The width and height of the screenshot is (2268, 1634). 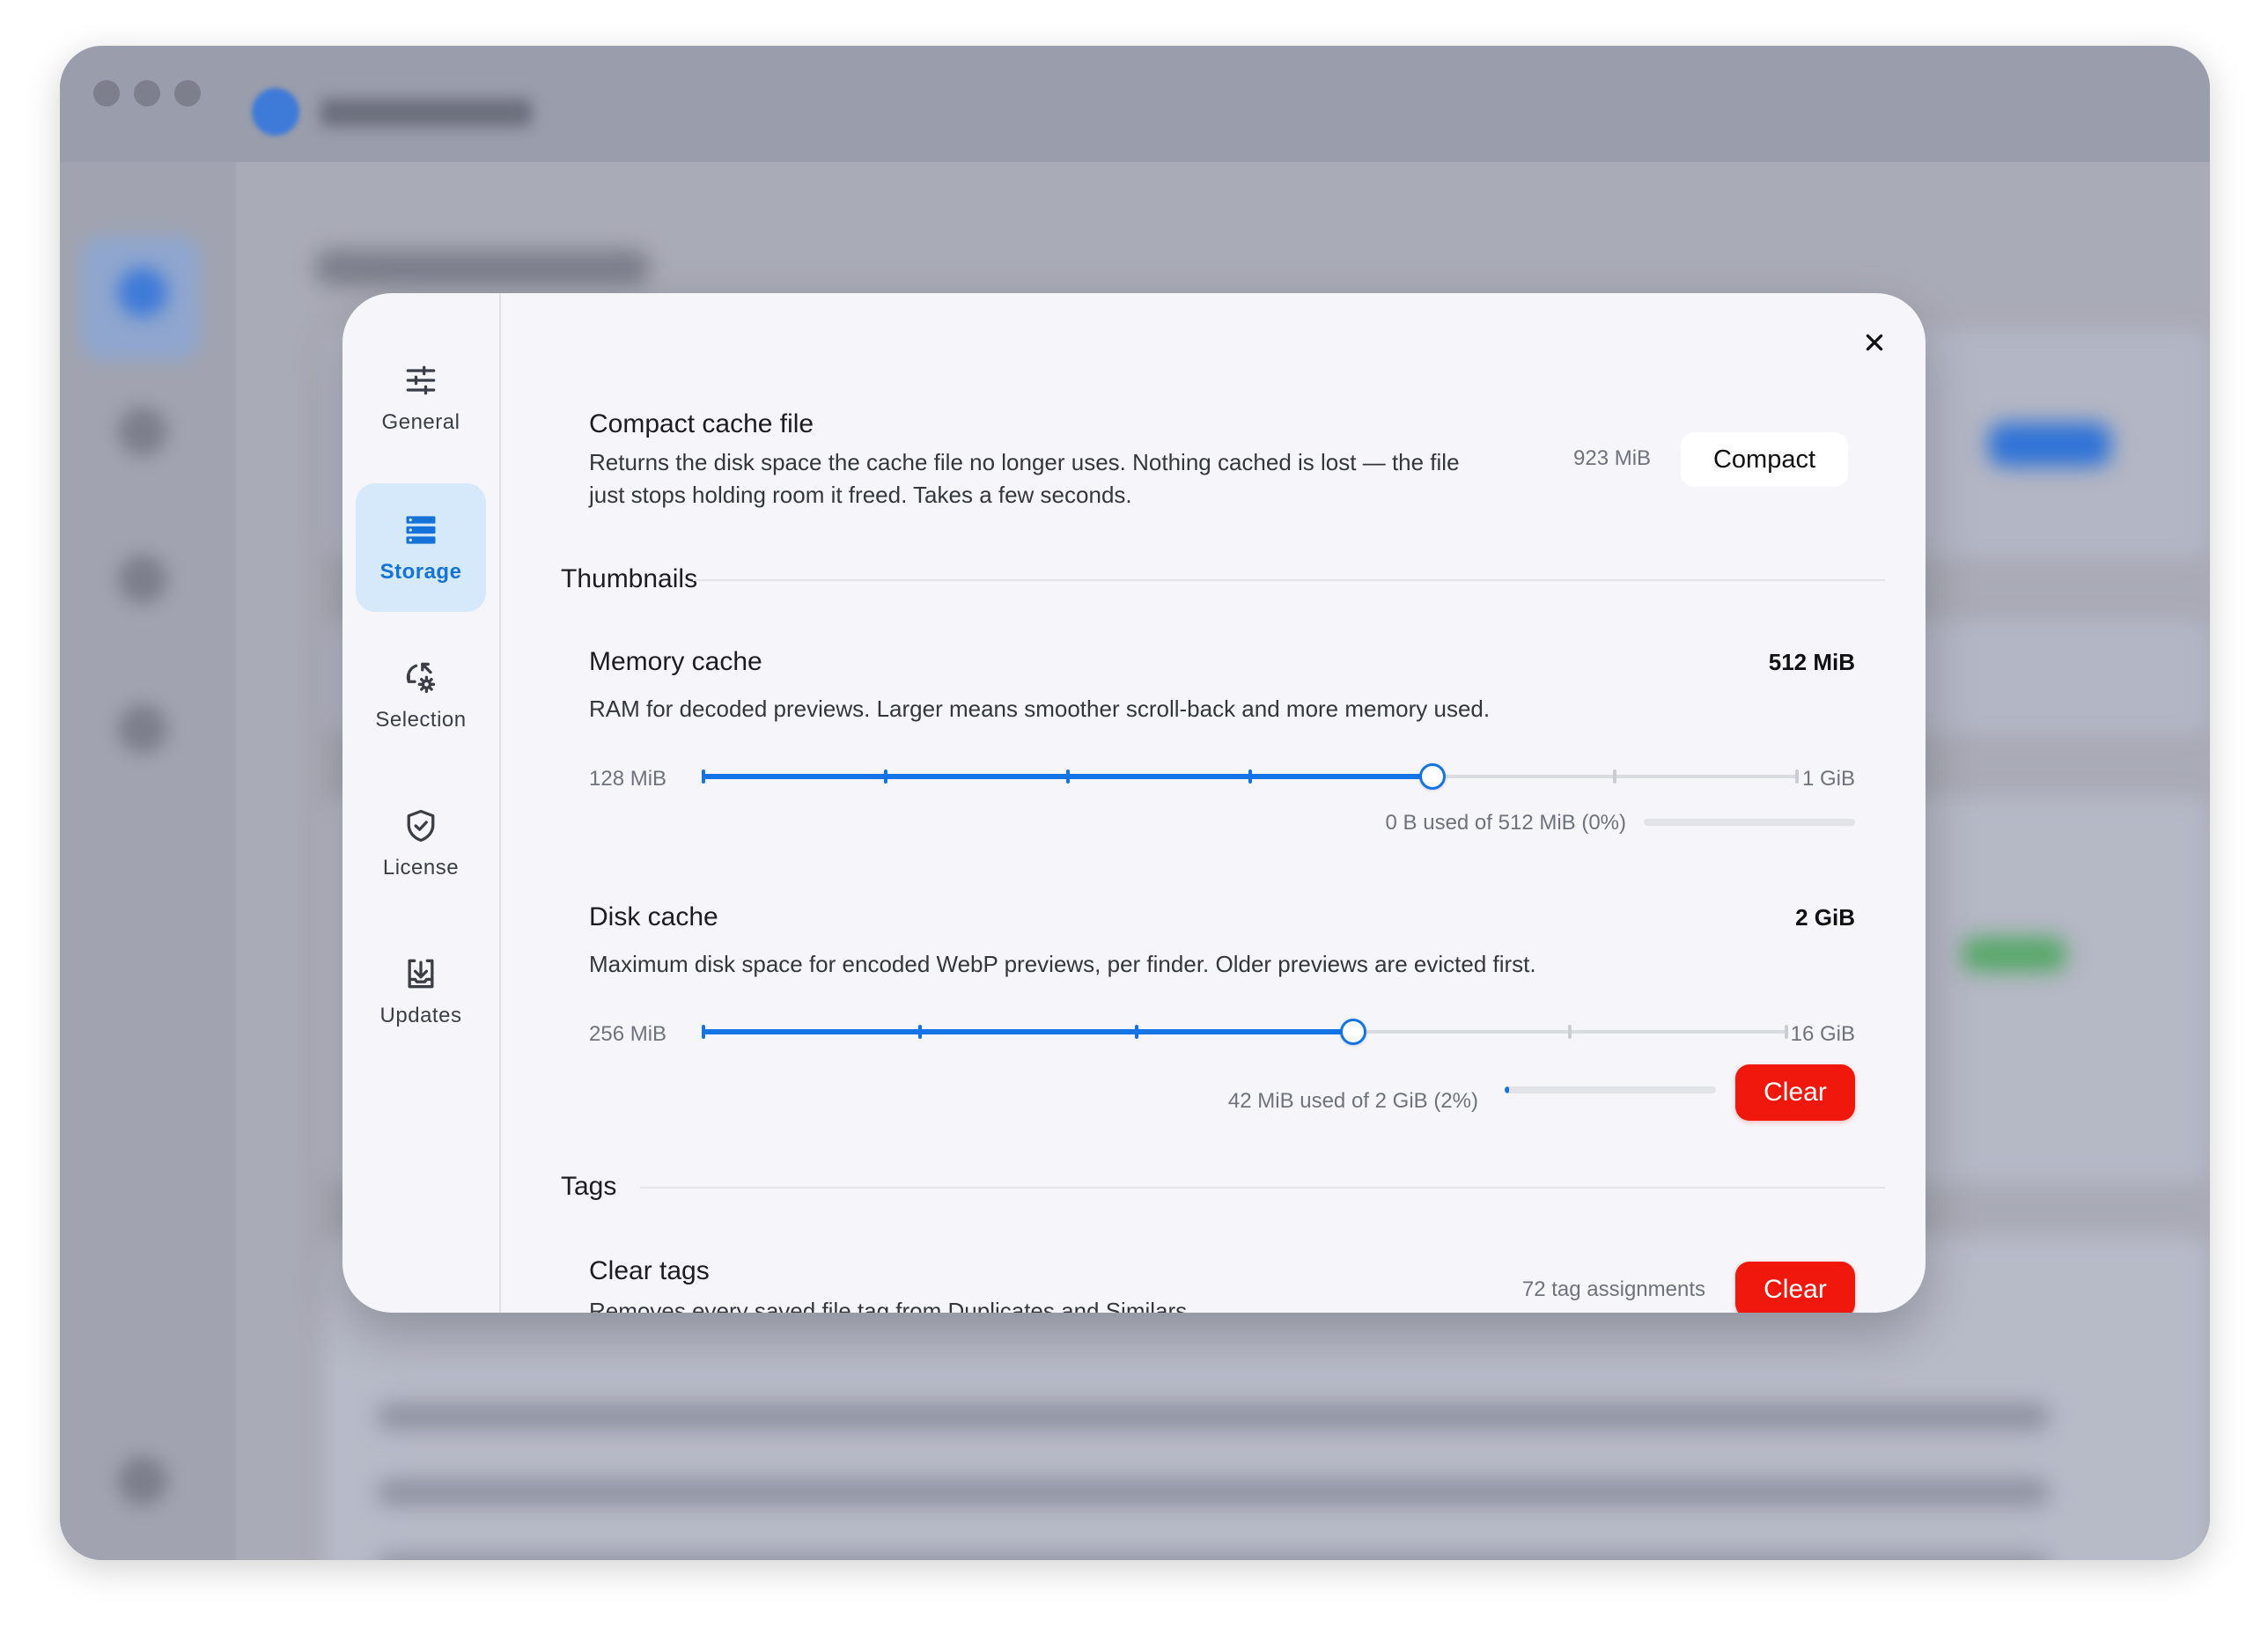 I want to click on clear-disk-cache-button: Clear, so click(x=1795, y=1092).